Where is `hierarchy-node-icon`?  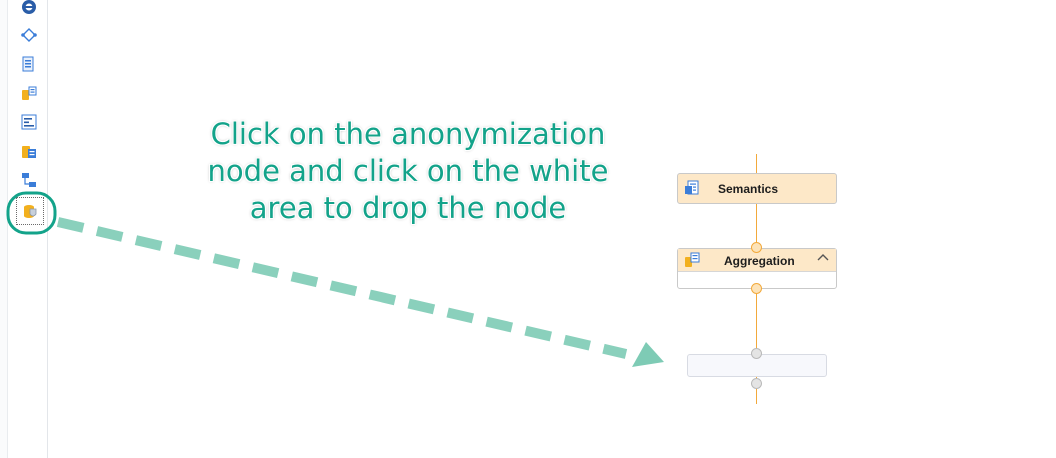
hierarchy-node-icon is located at coordinates (29, 180).